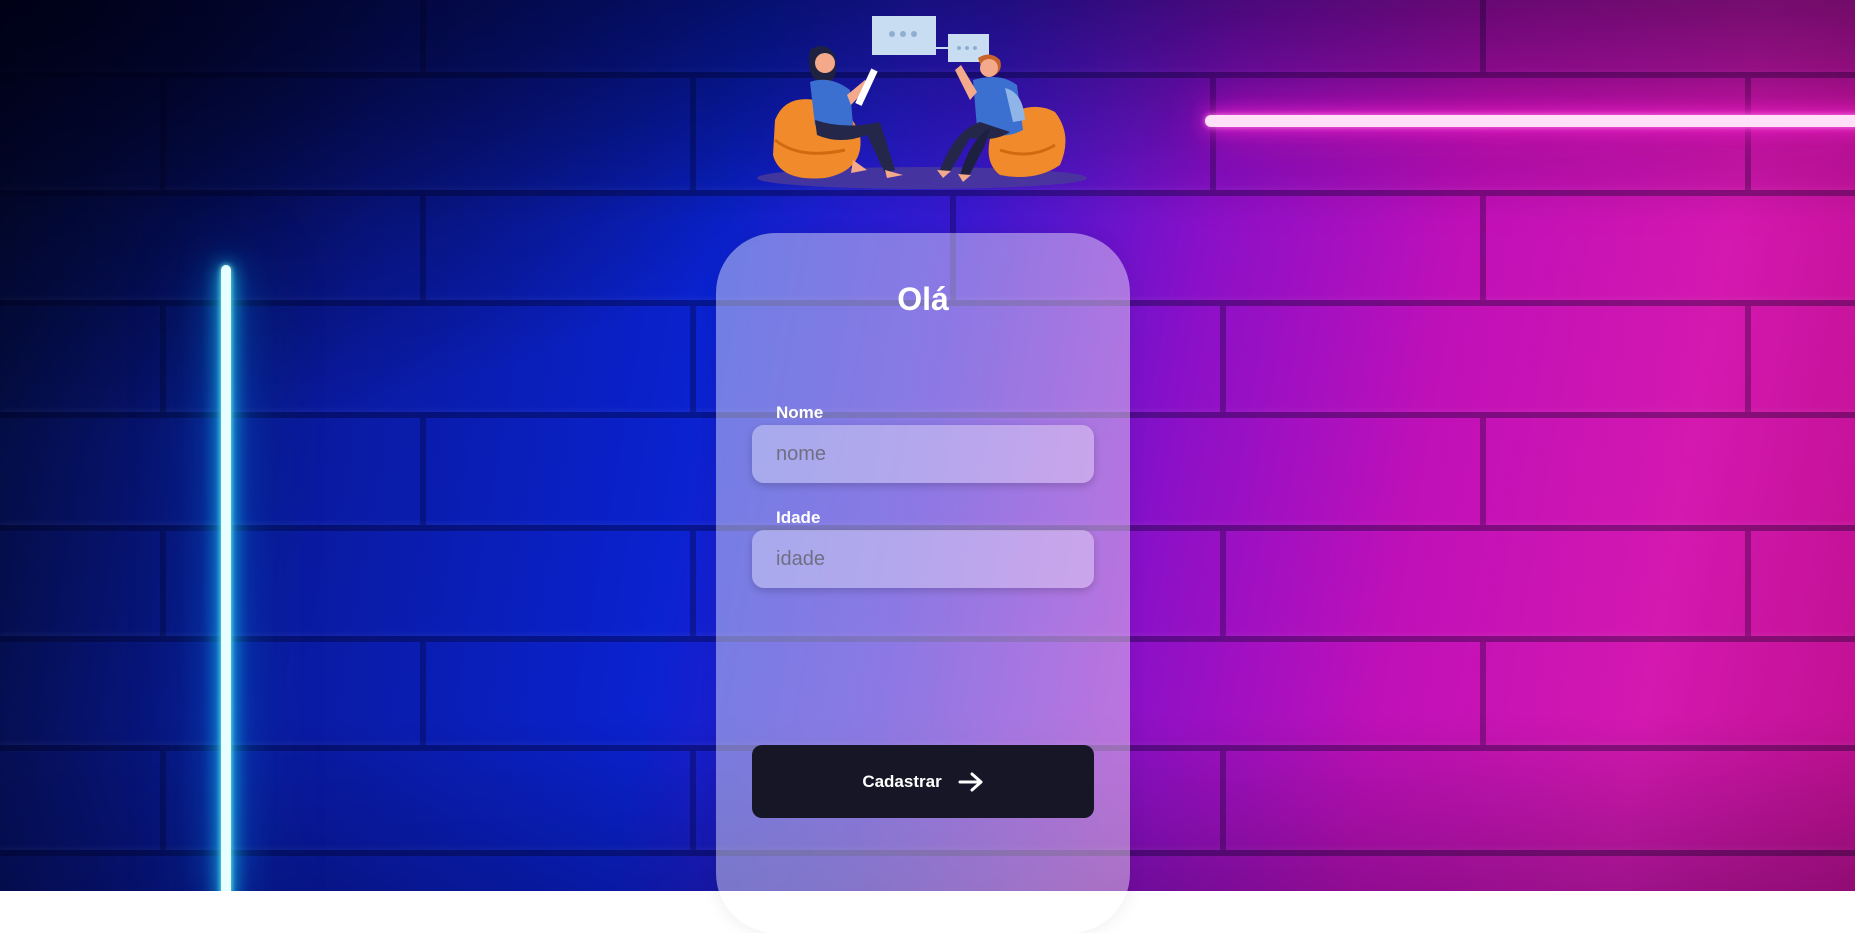 This screenshot has height=933, width=1855. I want to click on age-input, so click(923, 559).